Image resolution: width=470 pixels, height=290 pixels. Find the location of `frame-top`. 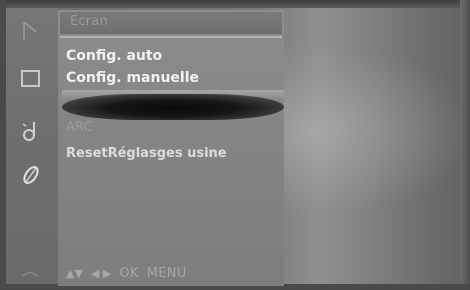

frame-top is located at coordinates (235, 4).